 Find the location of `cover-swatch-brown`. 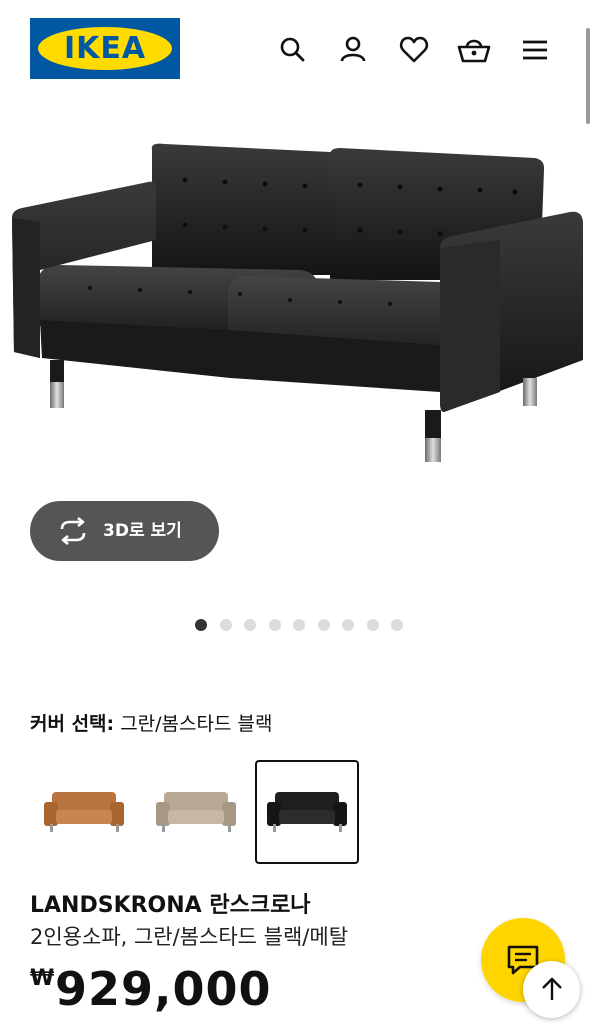

cover-swatch-brown is located at coordinates (84, 812).